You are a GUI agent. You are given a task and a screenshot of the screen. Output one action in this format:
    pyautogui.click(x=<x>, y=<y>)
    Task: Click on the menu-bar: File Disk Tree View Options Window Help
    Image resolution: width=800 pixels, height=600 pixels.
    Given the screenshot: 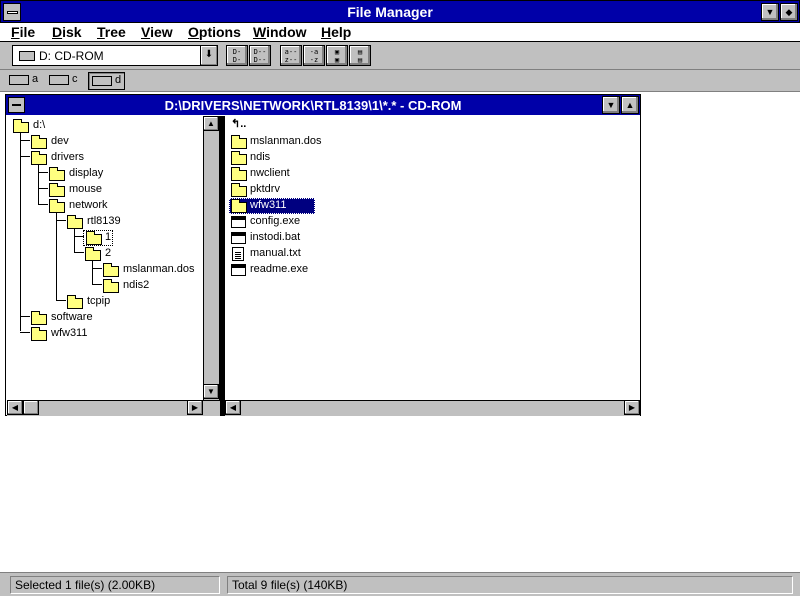 What is the action you would take?
    pyautogui.click(x=400, y=32)
    